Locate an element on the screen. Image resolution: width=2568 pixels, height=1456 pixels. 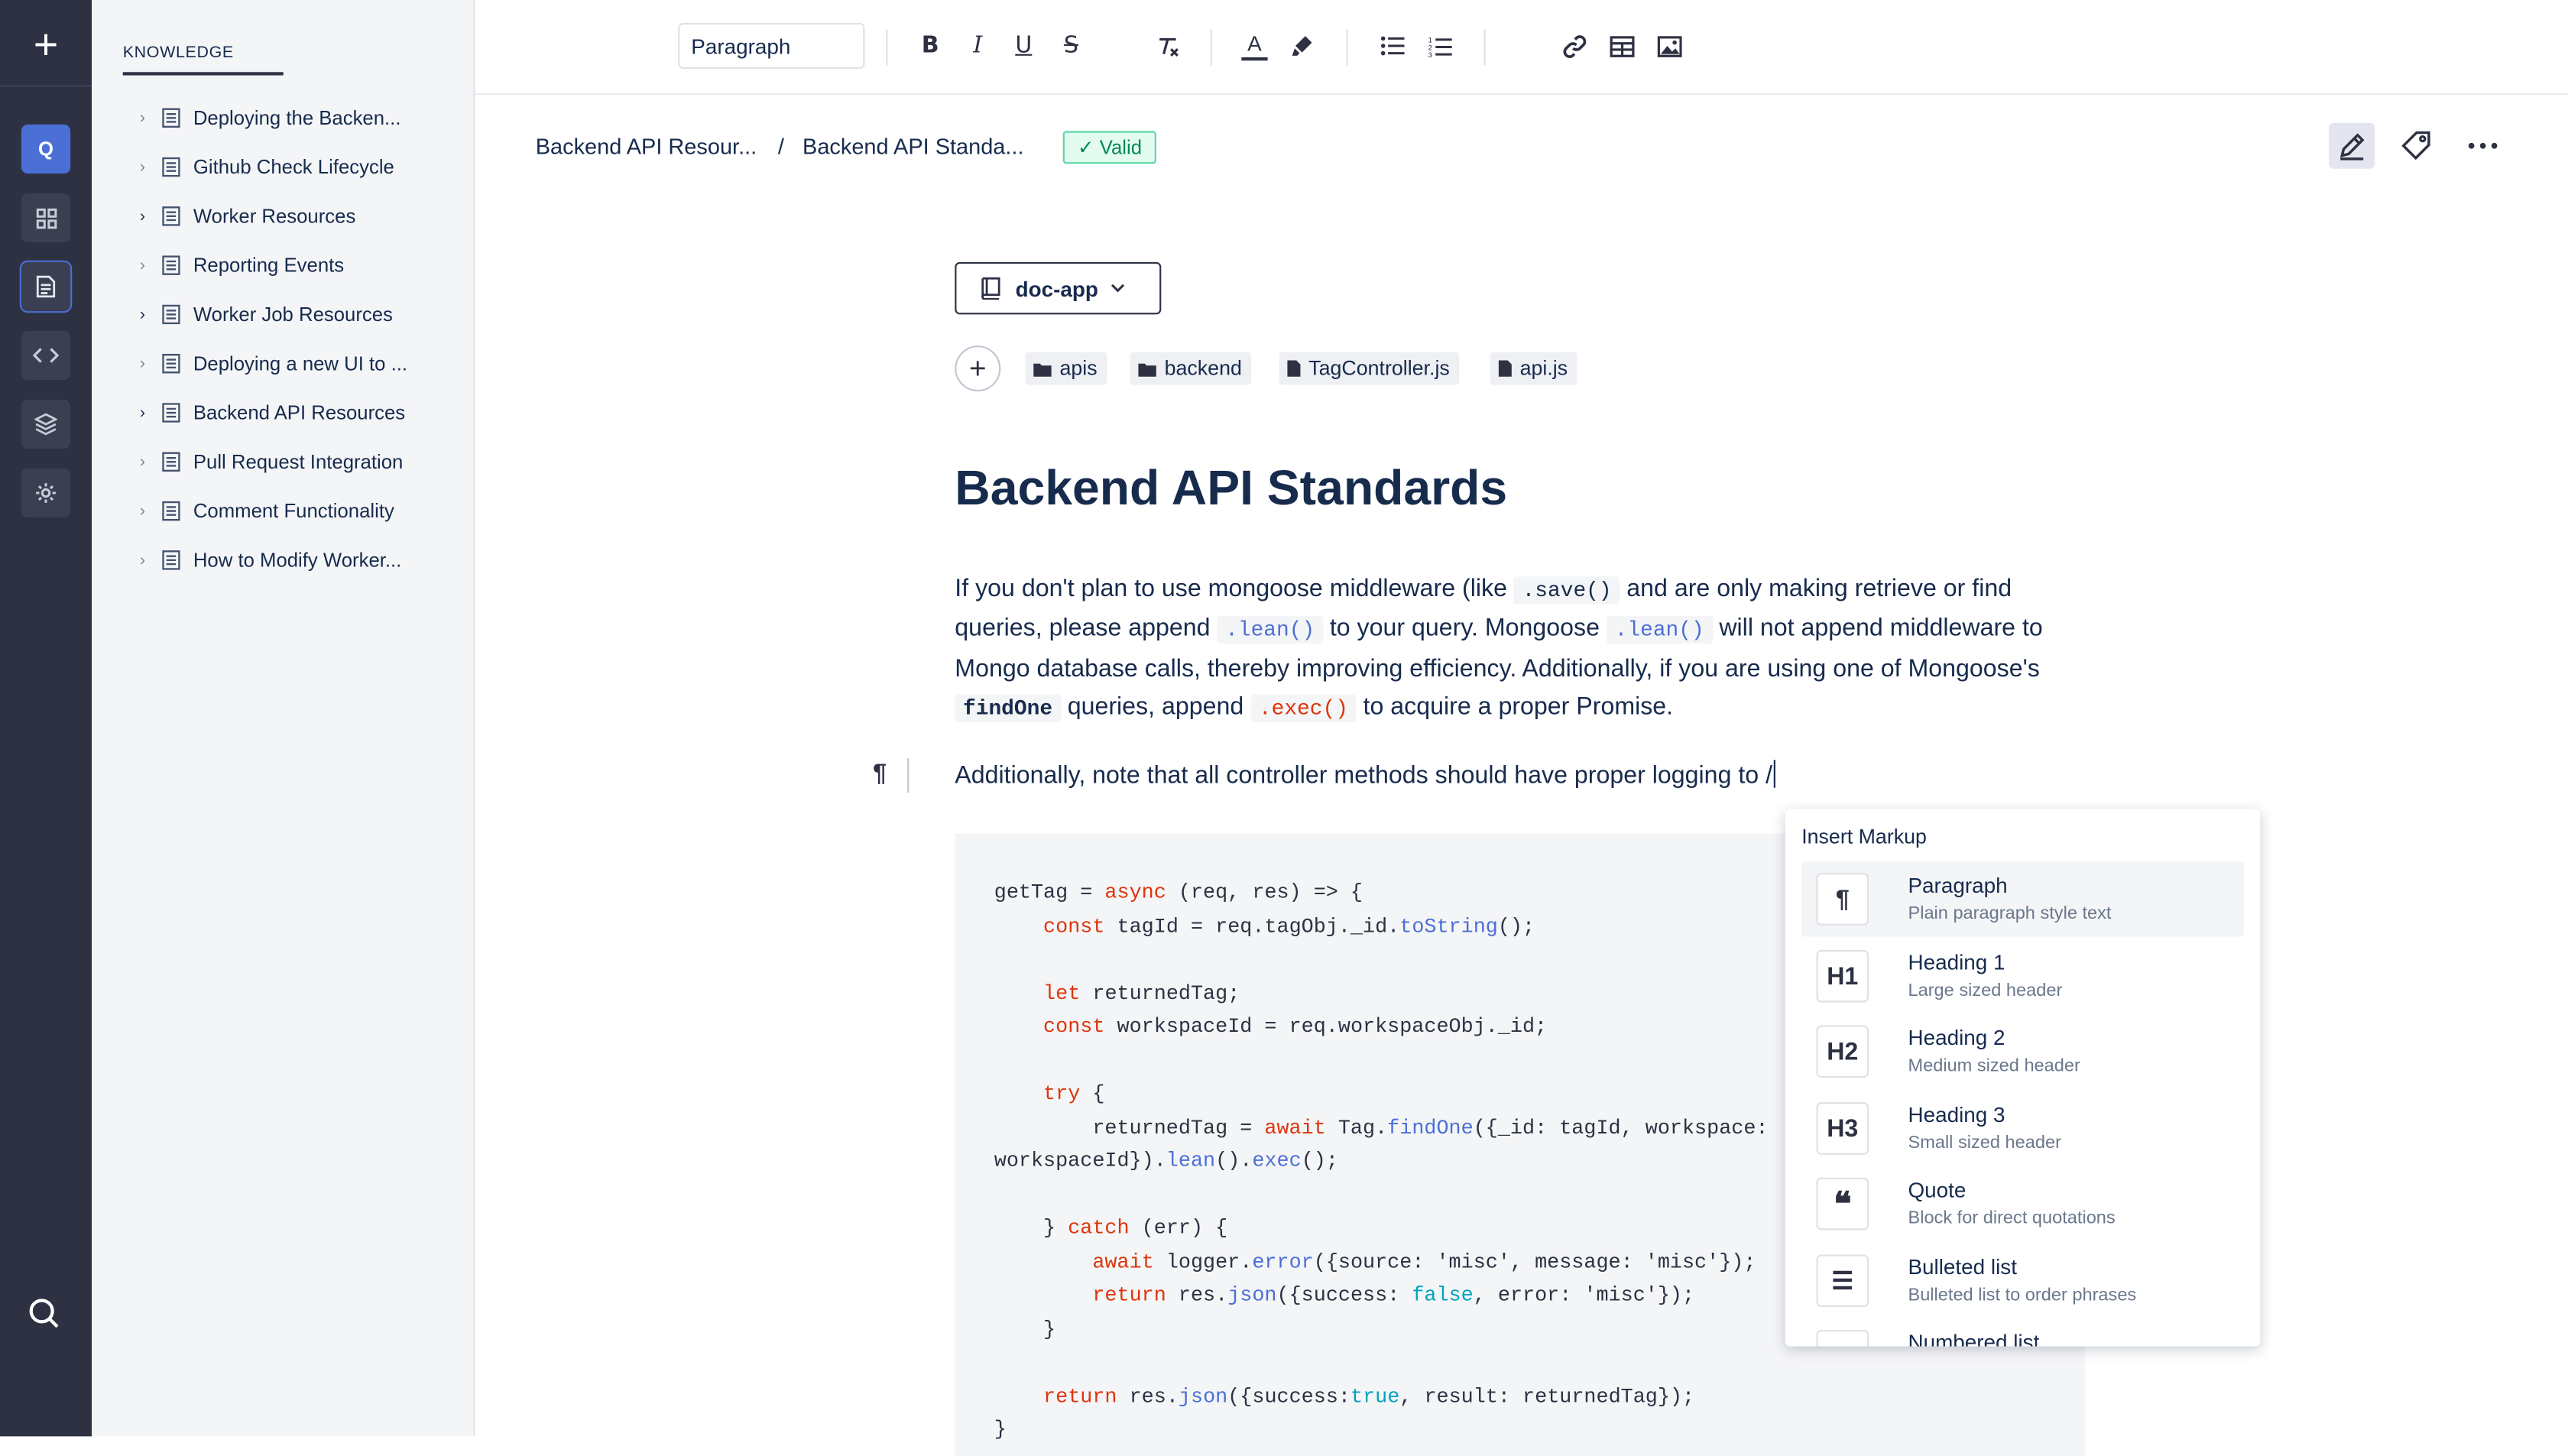
code-icon is located at coordinates (46, 355).